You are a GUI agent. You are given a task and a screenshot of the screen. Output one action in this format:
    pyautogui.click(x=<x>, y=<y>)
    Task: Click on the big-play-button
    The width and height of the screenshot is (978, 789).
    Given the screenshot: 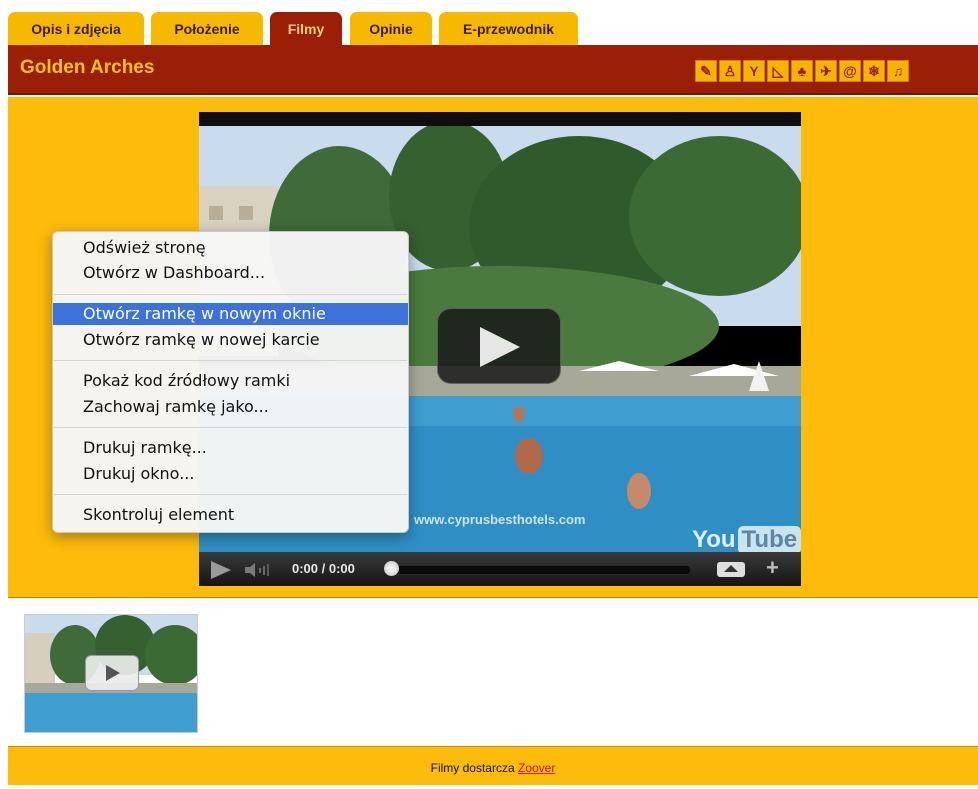 What is the action you would take?
    pyautogui.click(x=499, y=346)
    